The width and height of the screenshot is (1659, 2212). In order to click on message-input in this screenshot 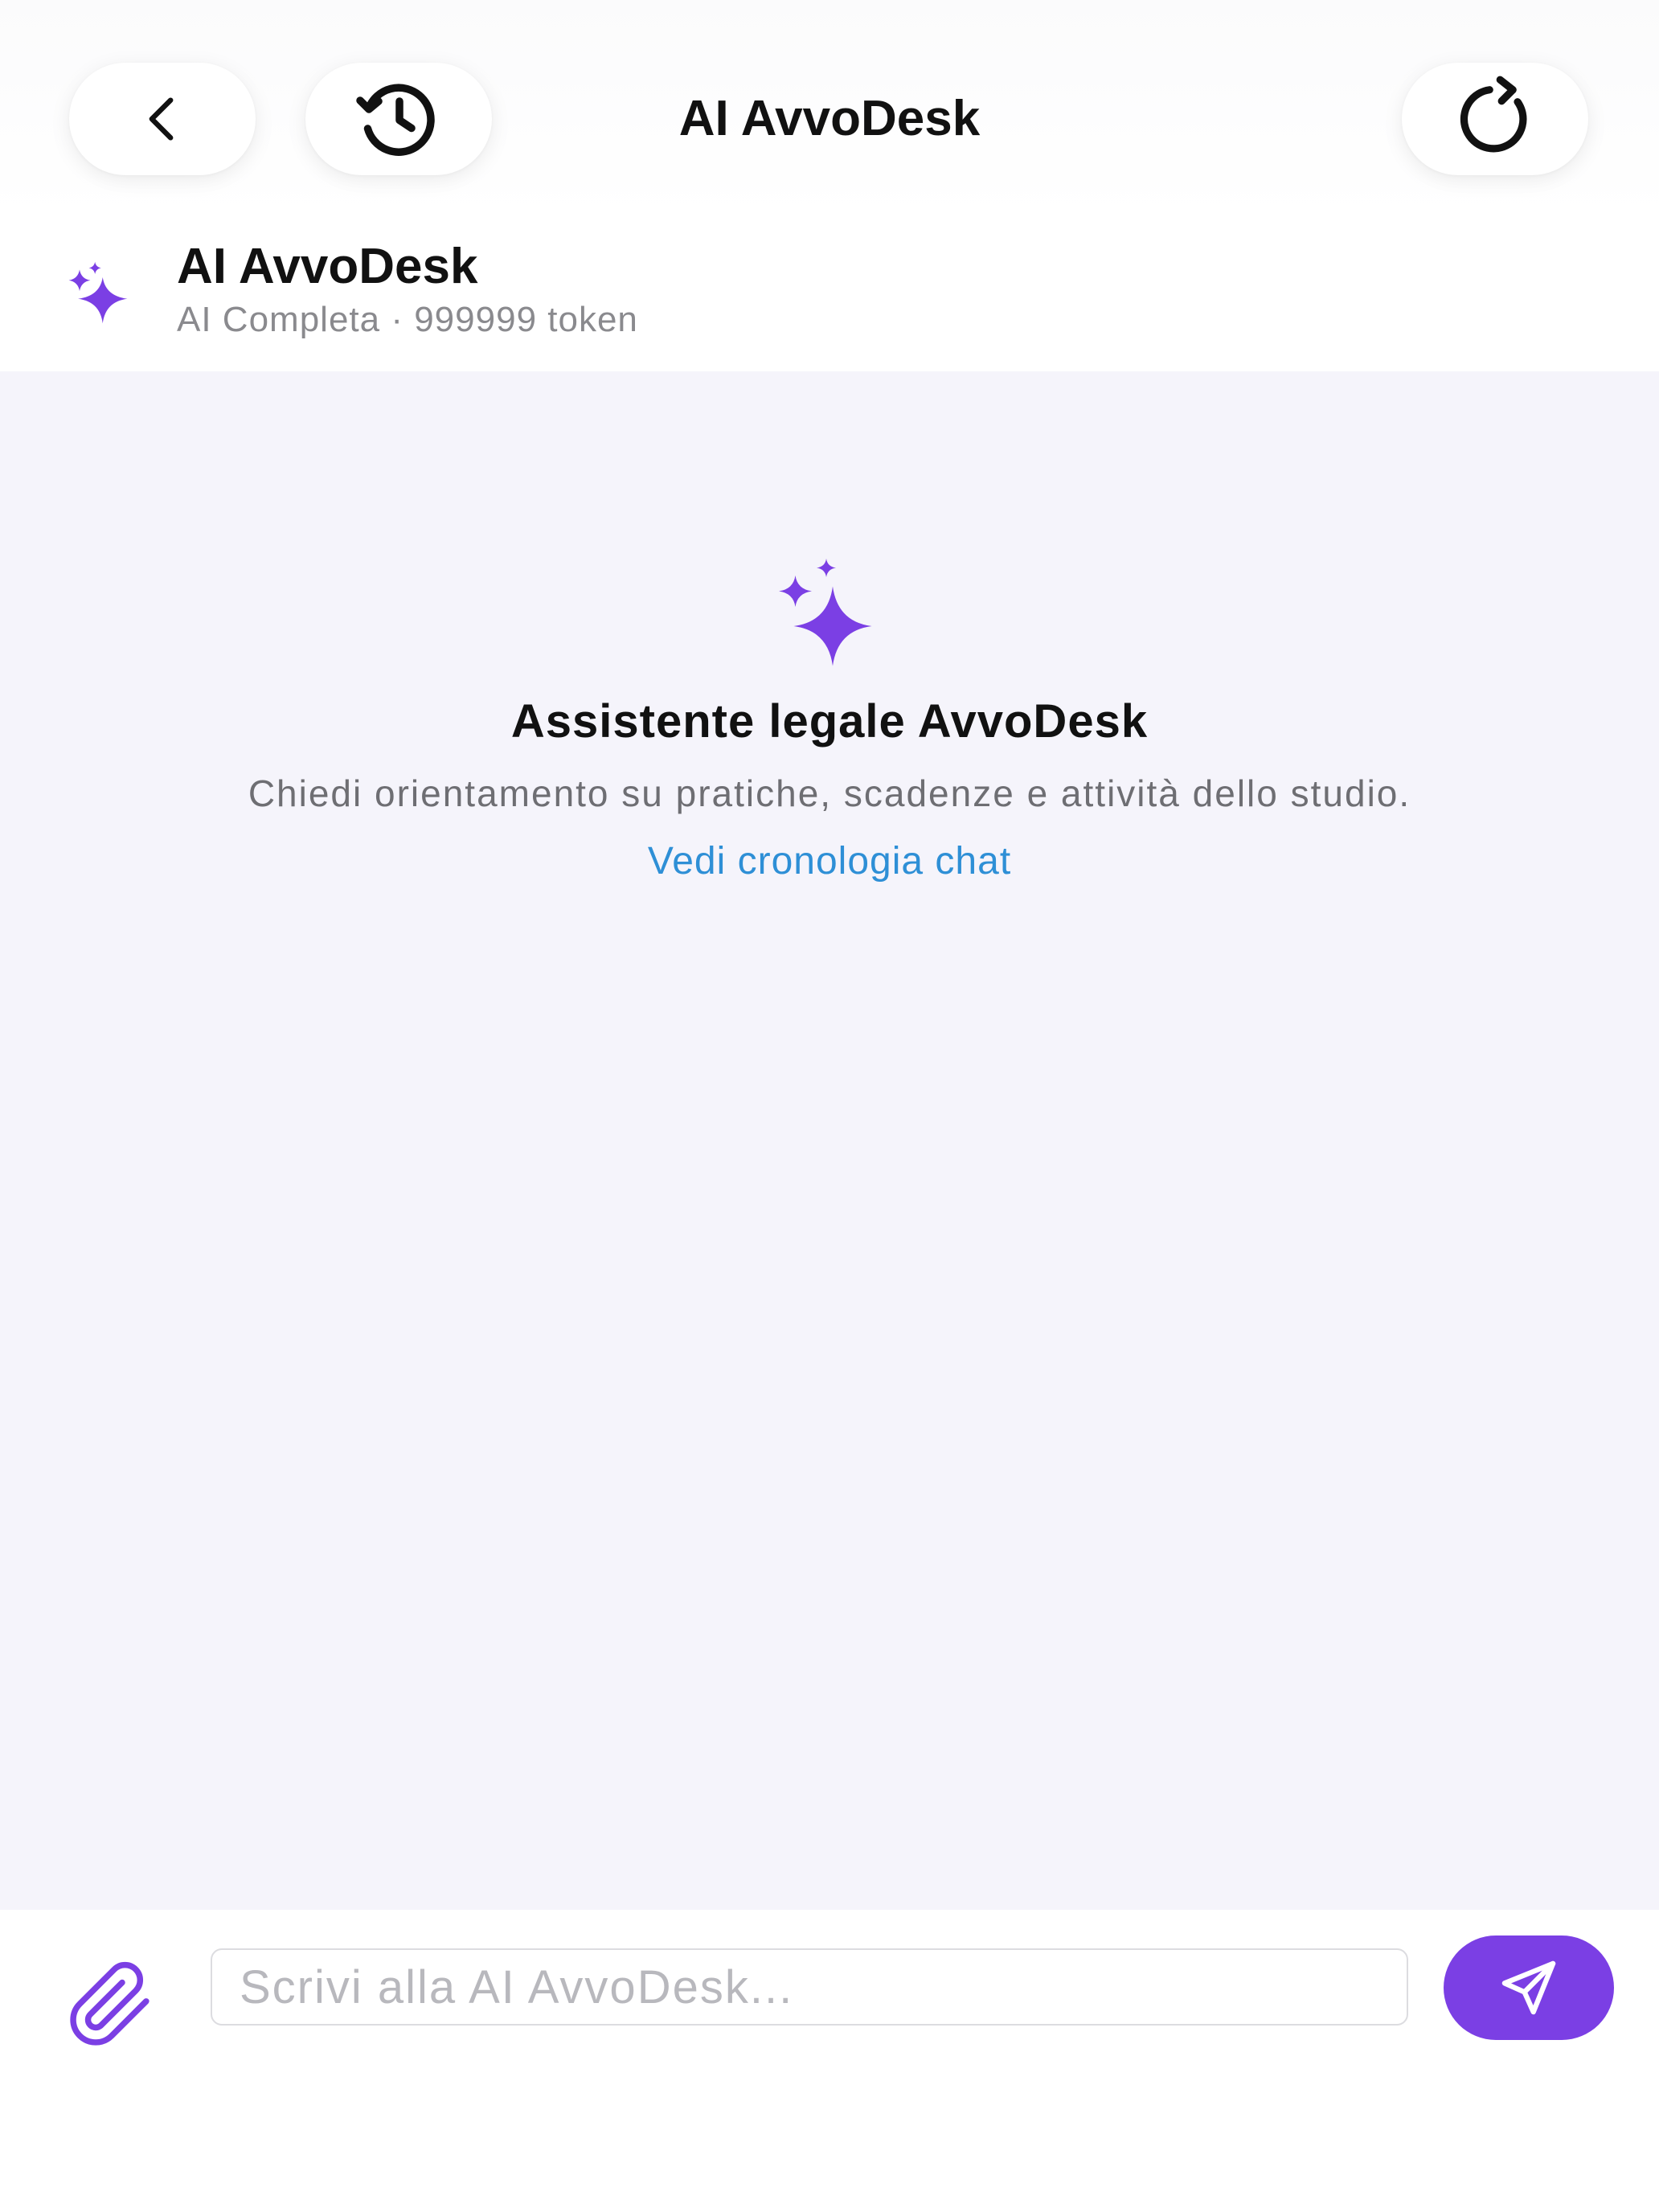, I will do `click(809, 1987)`.